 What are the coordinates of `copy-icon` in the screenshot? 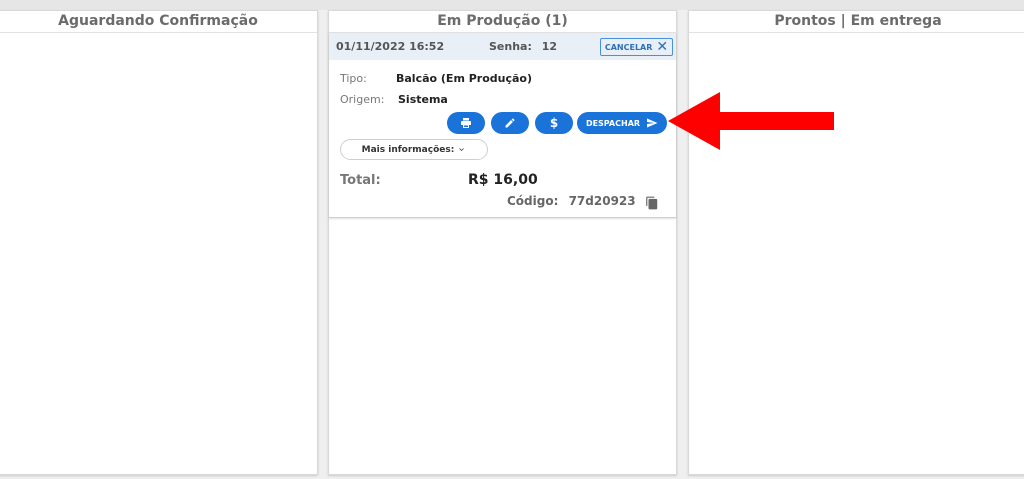 It's located at (652, 203).